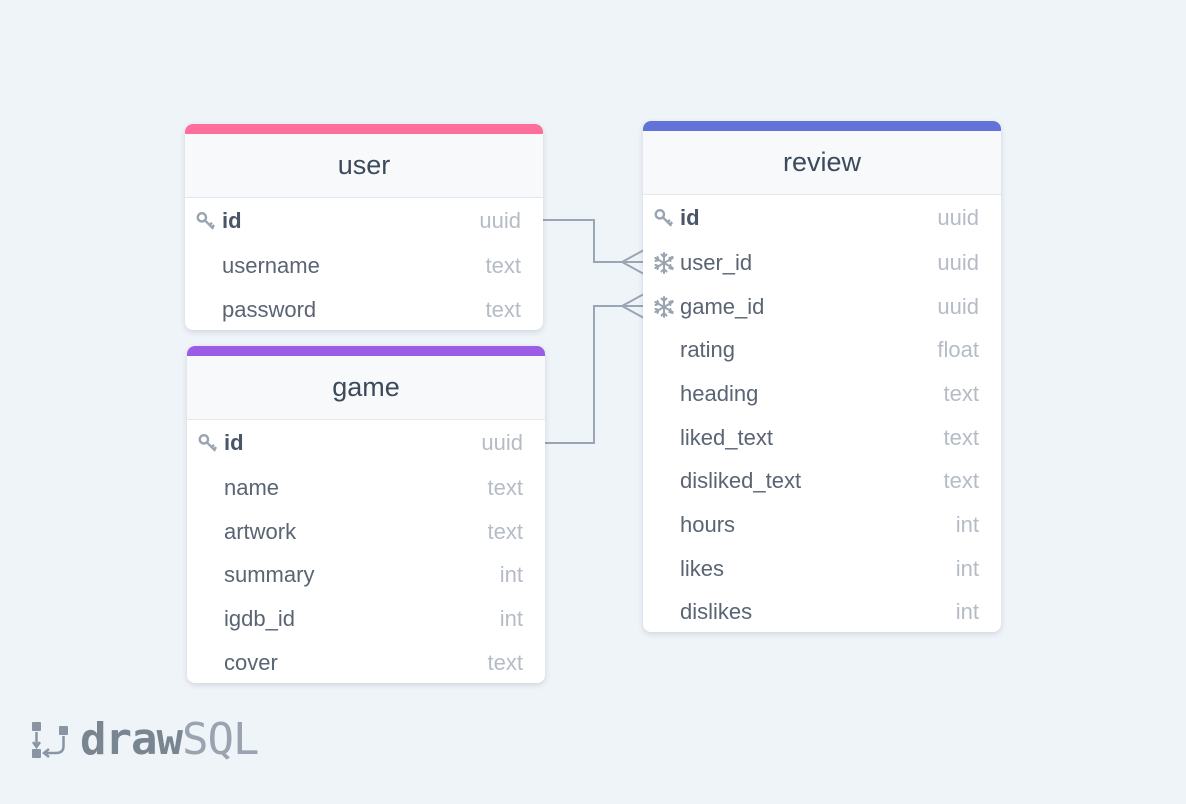 This screenshot has width=1186, height=804. What do you see at coordinates (716, 612) in the screenshot?
I see `column-name: dislikes` at bounding box center [716, 612].